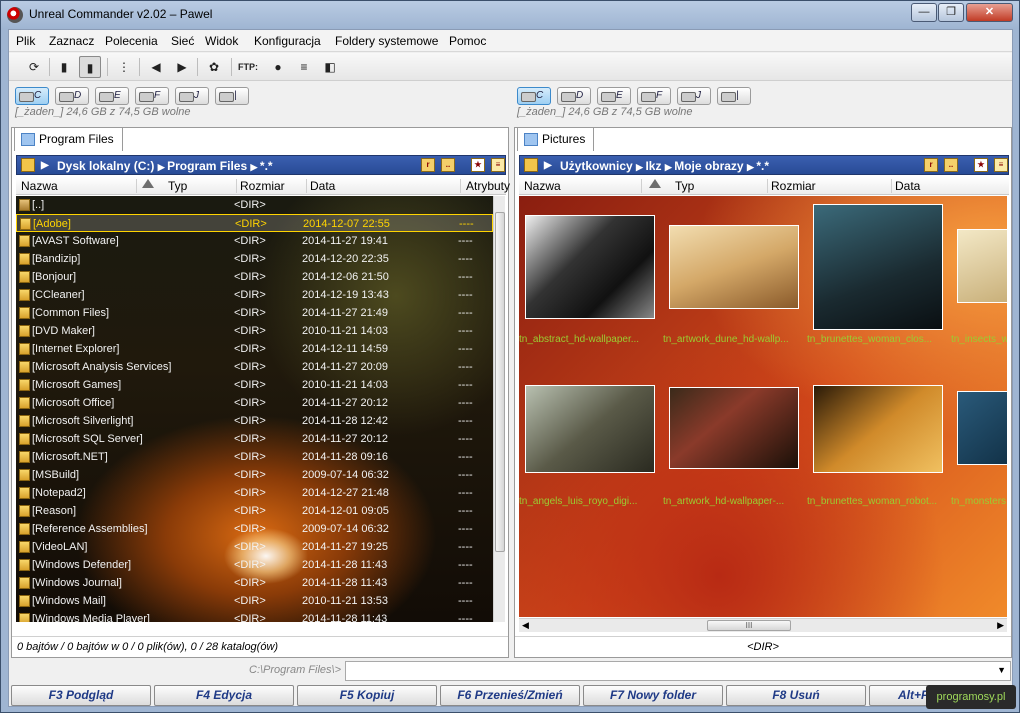  I want to click on command-input: ▼, so click(678, 671).